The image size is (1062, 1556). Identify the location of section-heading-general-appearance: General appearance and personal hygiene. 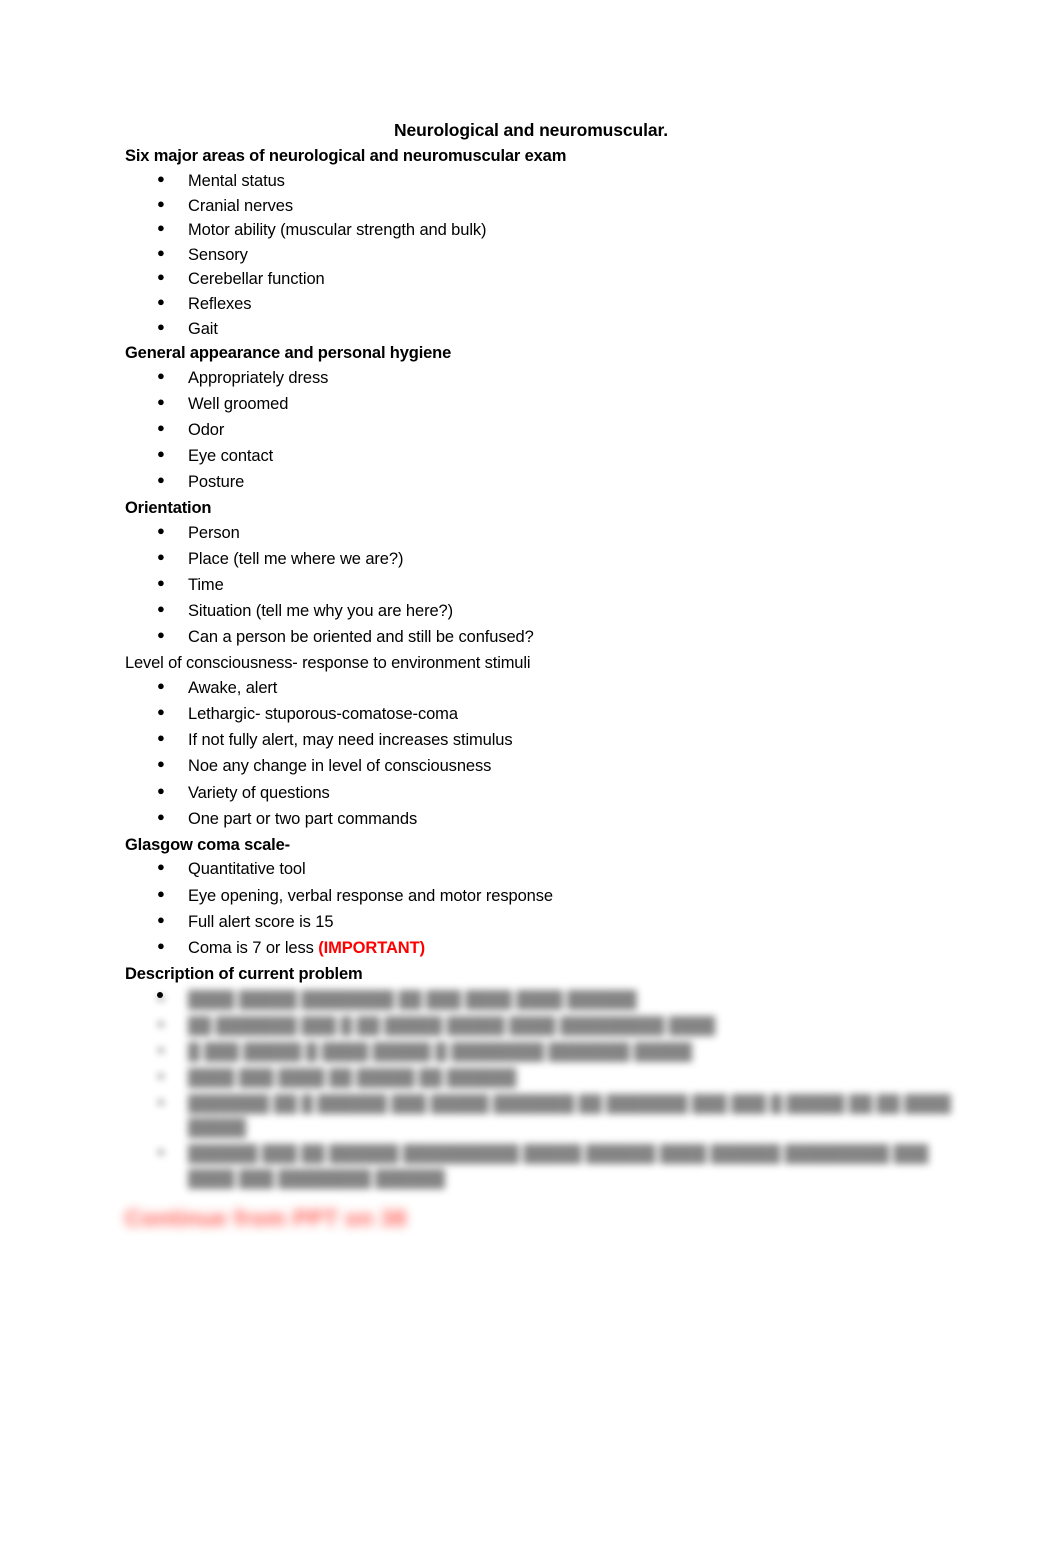
(288, 353).